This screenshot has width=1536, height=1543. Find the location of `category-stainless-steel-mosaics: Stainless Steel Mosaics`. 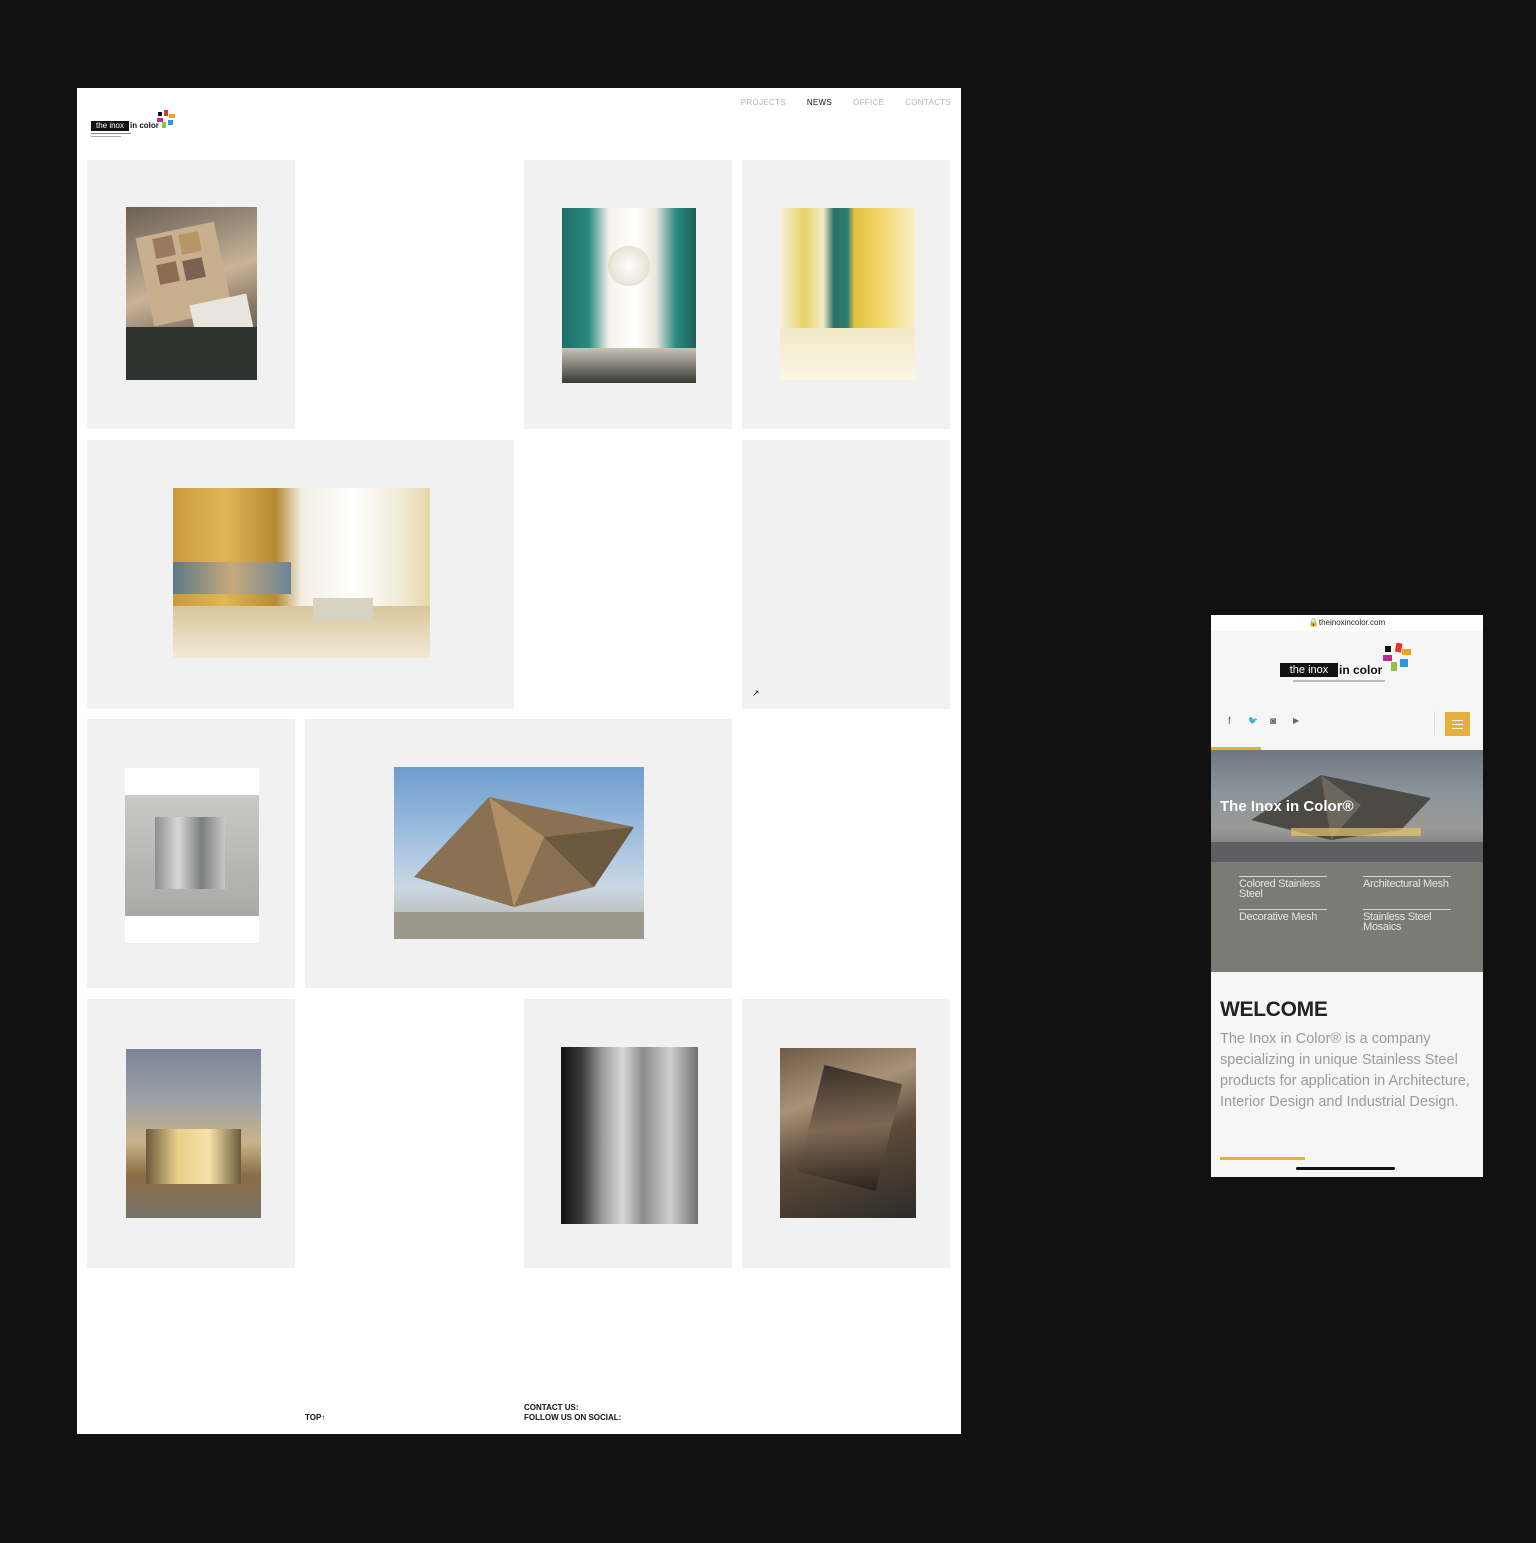

category-stainless-steel-mosaics: Stainless Steel Mosaics is located at coordinates (1407, 921).